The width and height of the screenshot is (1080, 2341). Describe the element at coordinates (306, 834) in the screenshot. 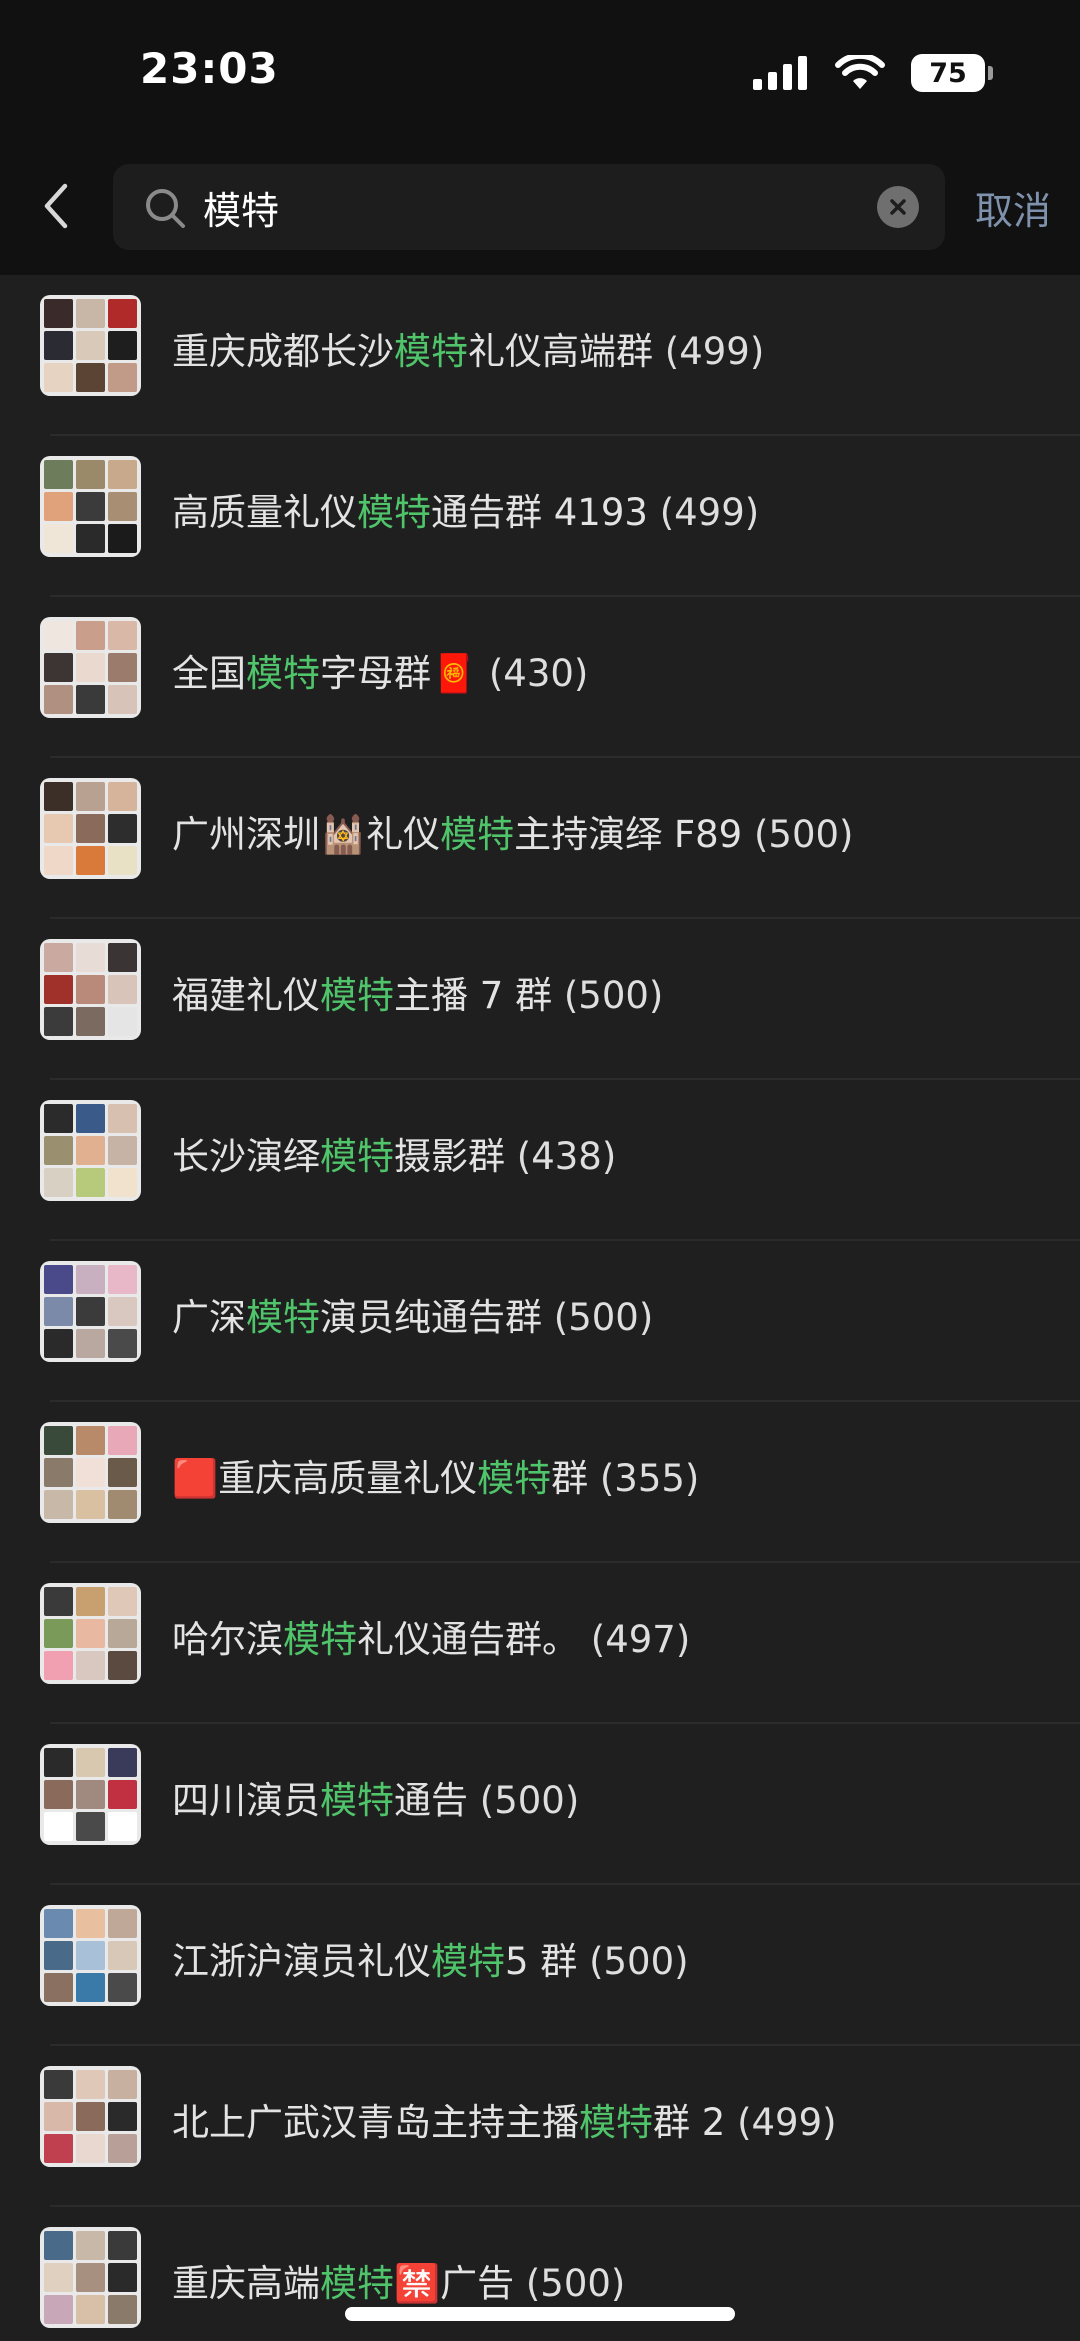

I see `group-name-prefix: 广州深圳🕍礼仪` at that location.